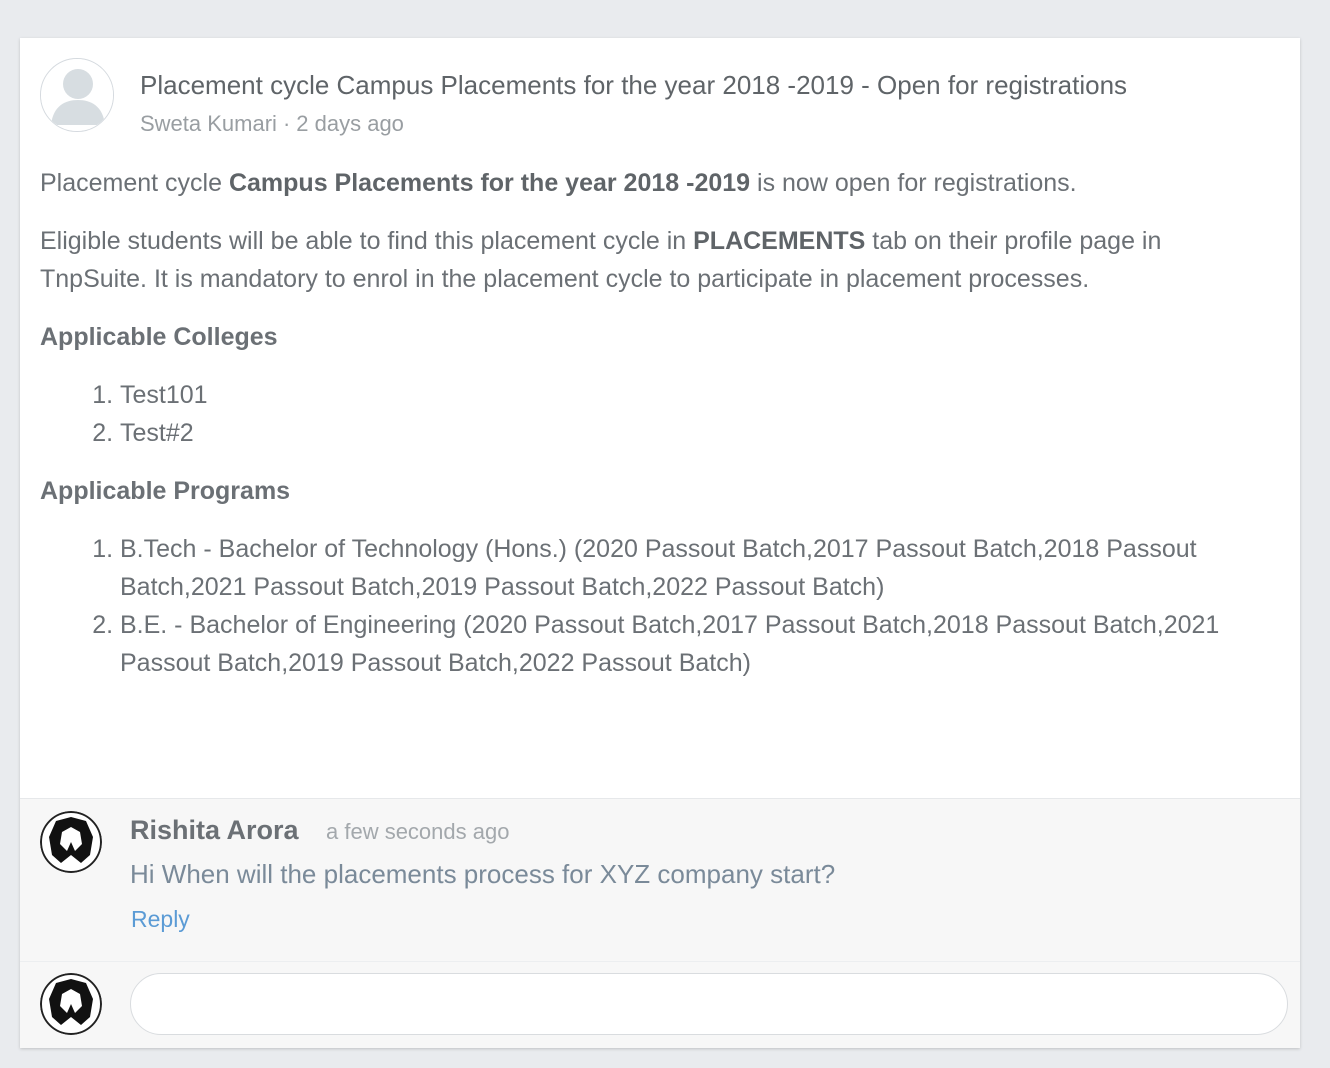 The image size is (1330, 1068). I want to click on intro-text: Placement cycle, so click(134, 183).